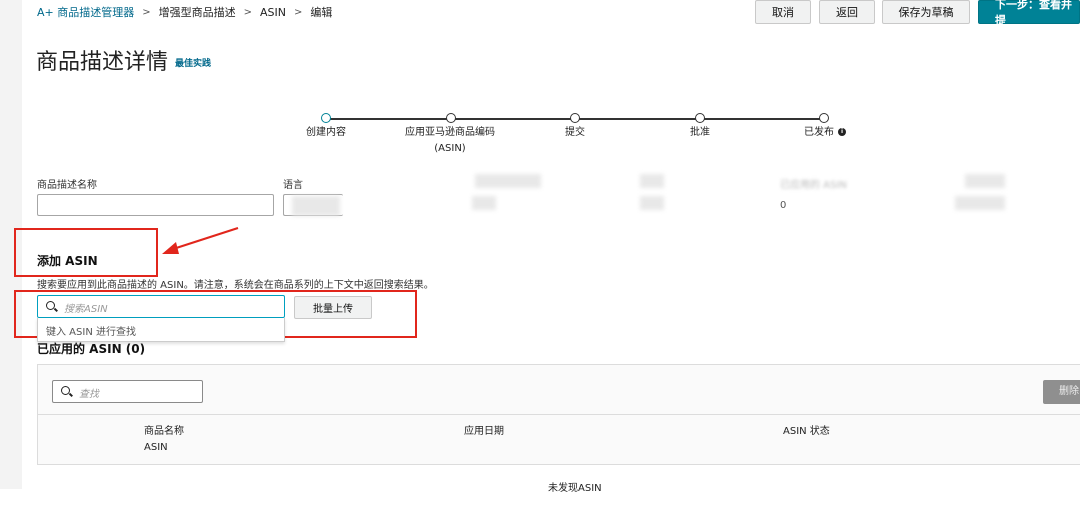  What do you see at coordinates (67, 185) in the screenshot?
I see `description-name-label: 商品描述名称` at bounding box center [67, 185].